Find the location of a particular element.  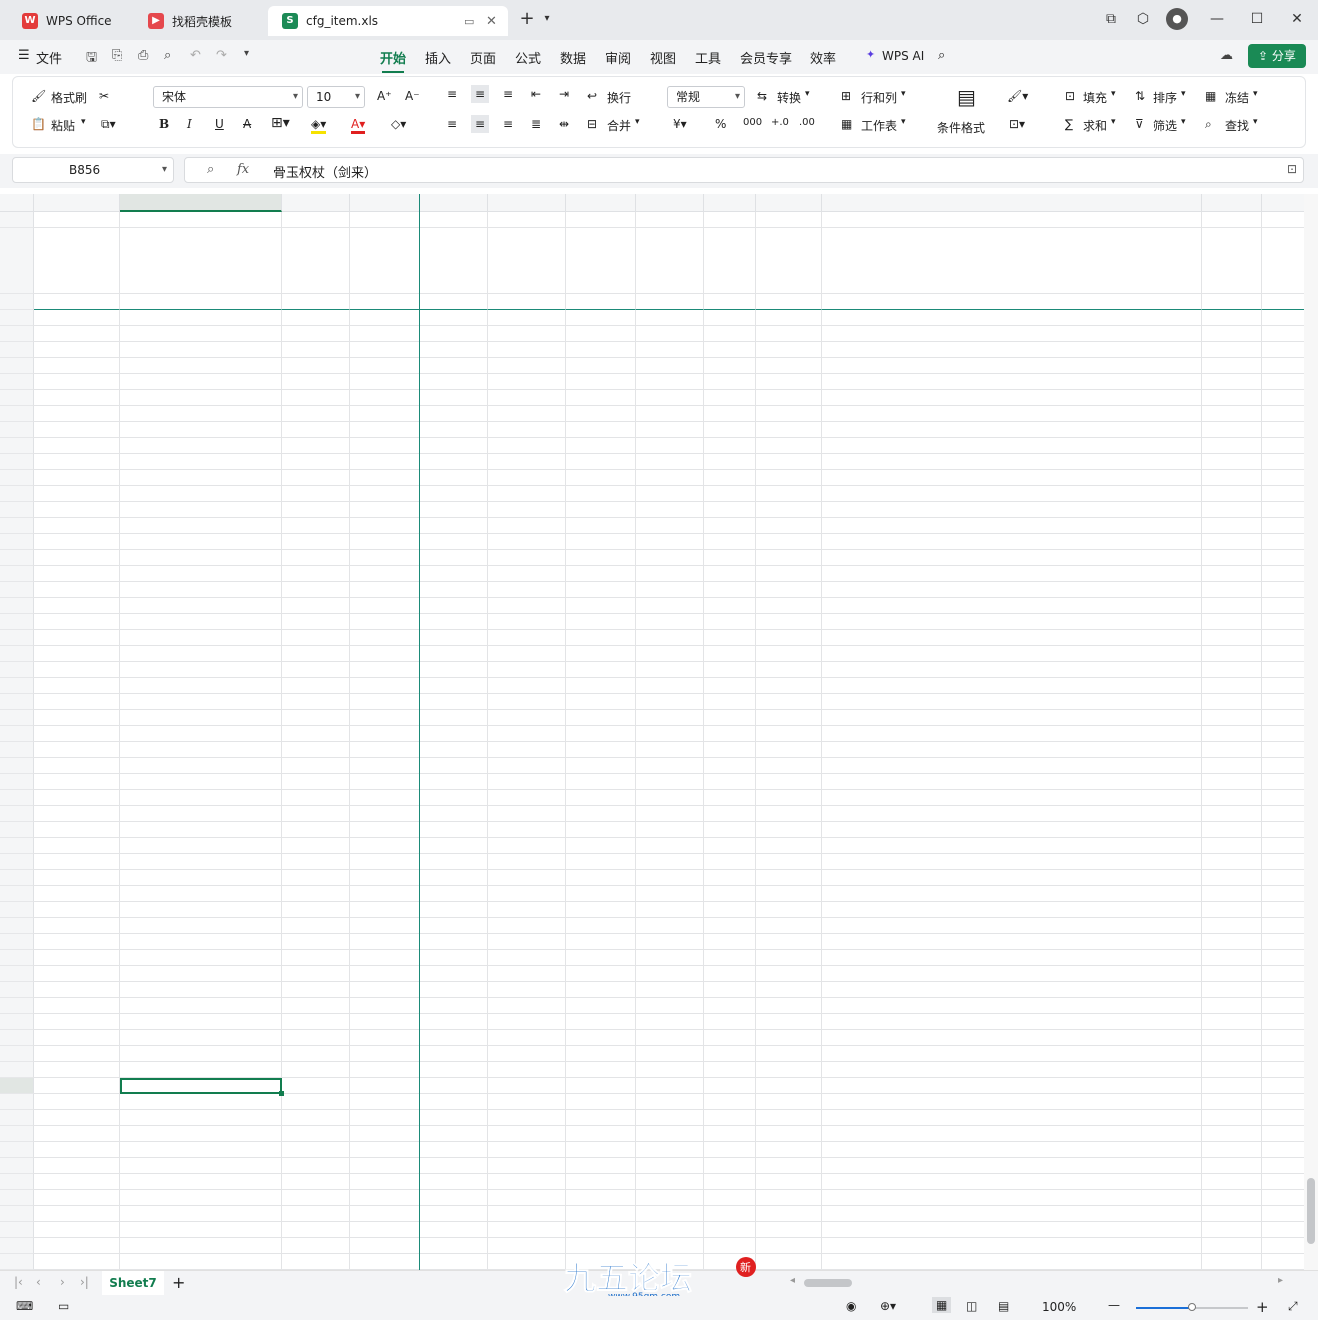

freeze-dropdown-icon: ▾ is located at coordinates (1255, 94).